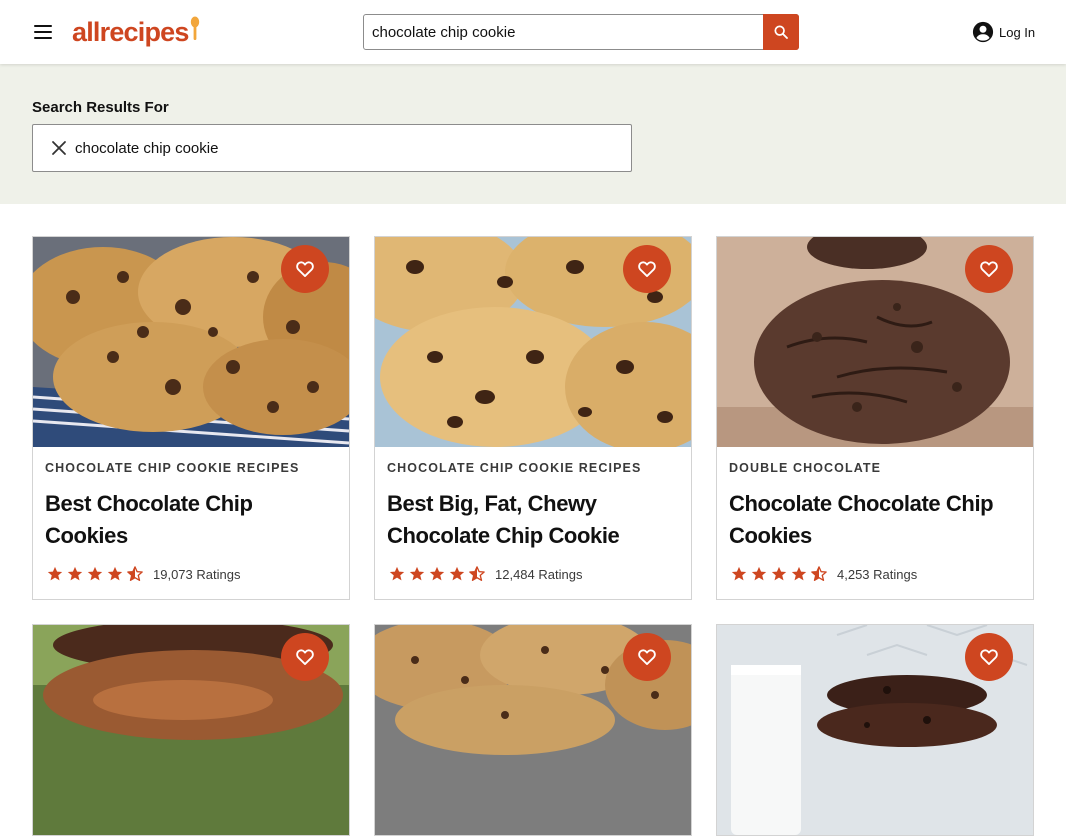 The width and height of the screenshot is (1066, 836). Describe the element at coordinates (100, 107) in the screenshot. I see `search-results-label: Search Results For` at that location.